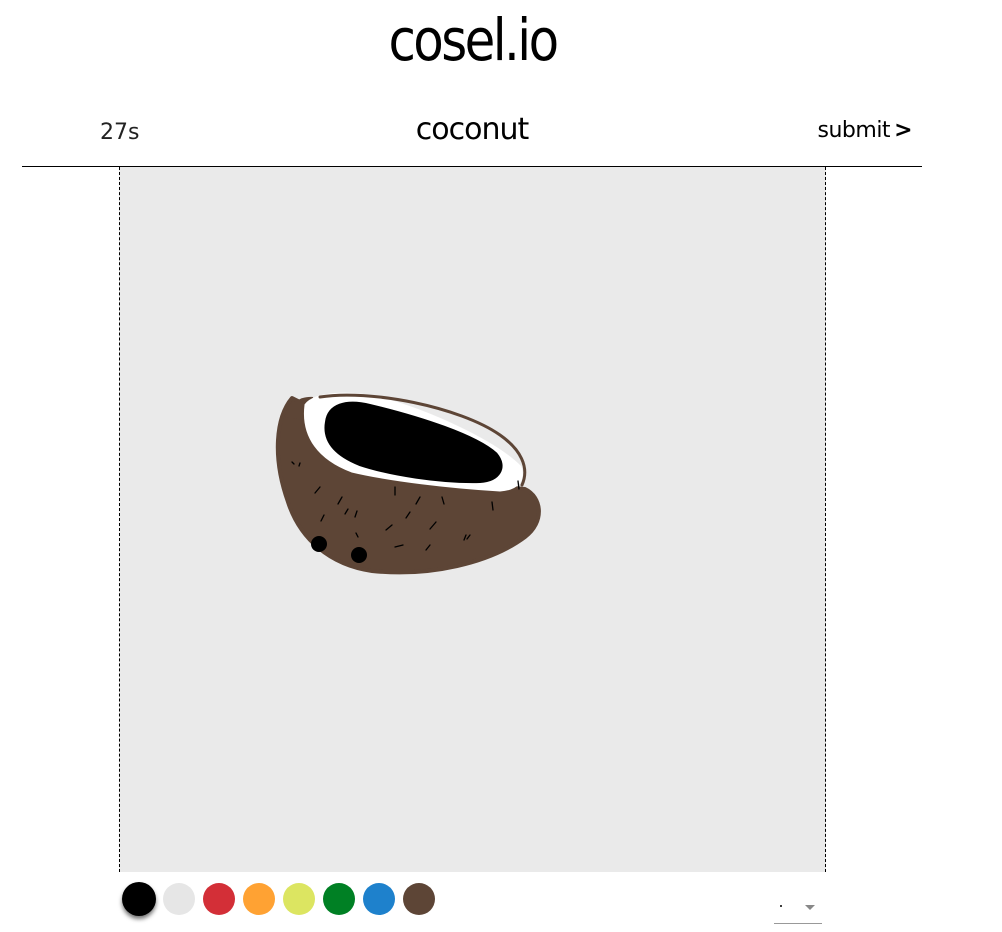 This screenshot has width=1002, height=932. Describe the element at coordinates (854, 130) in the screenshot. I see `submit-label: submit` at that location.